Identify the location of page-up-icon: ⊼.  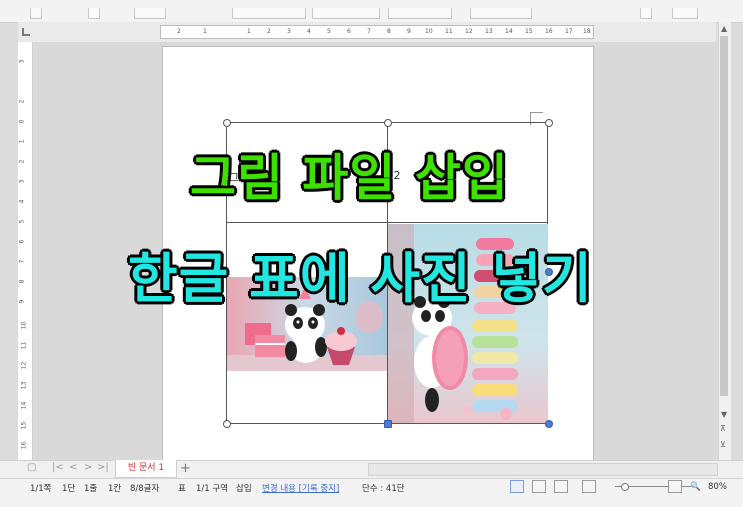
(723, 428).